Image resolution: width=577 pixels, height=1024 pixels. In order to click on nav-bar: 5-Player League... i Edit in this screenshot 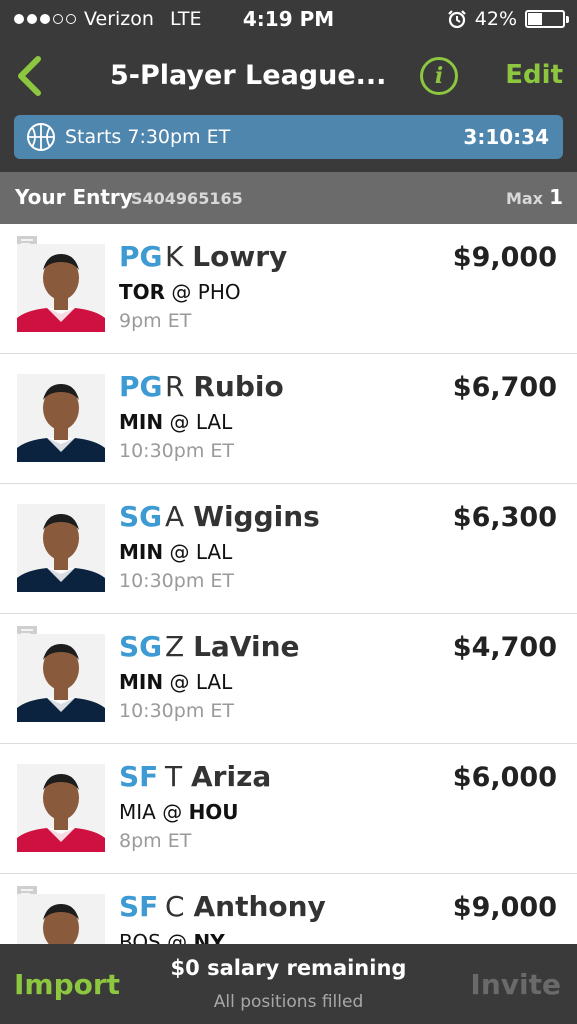, I will do `click(288, 76)`.